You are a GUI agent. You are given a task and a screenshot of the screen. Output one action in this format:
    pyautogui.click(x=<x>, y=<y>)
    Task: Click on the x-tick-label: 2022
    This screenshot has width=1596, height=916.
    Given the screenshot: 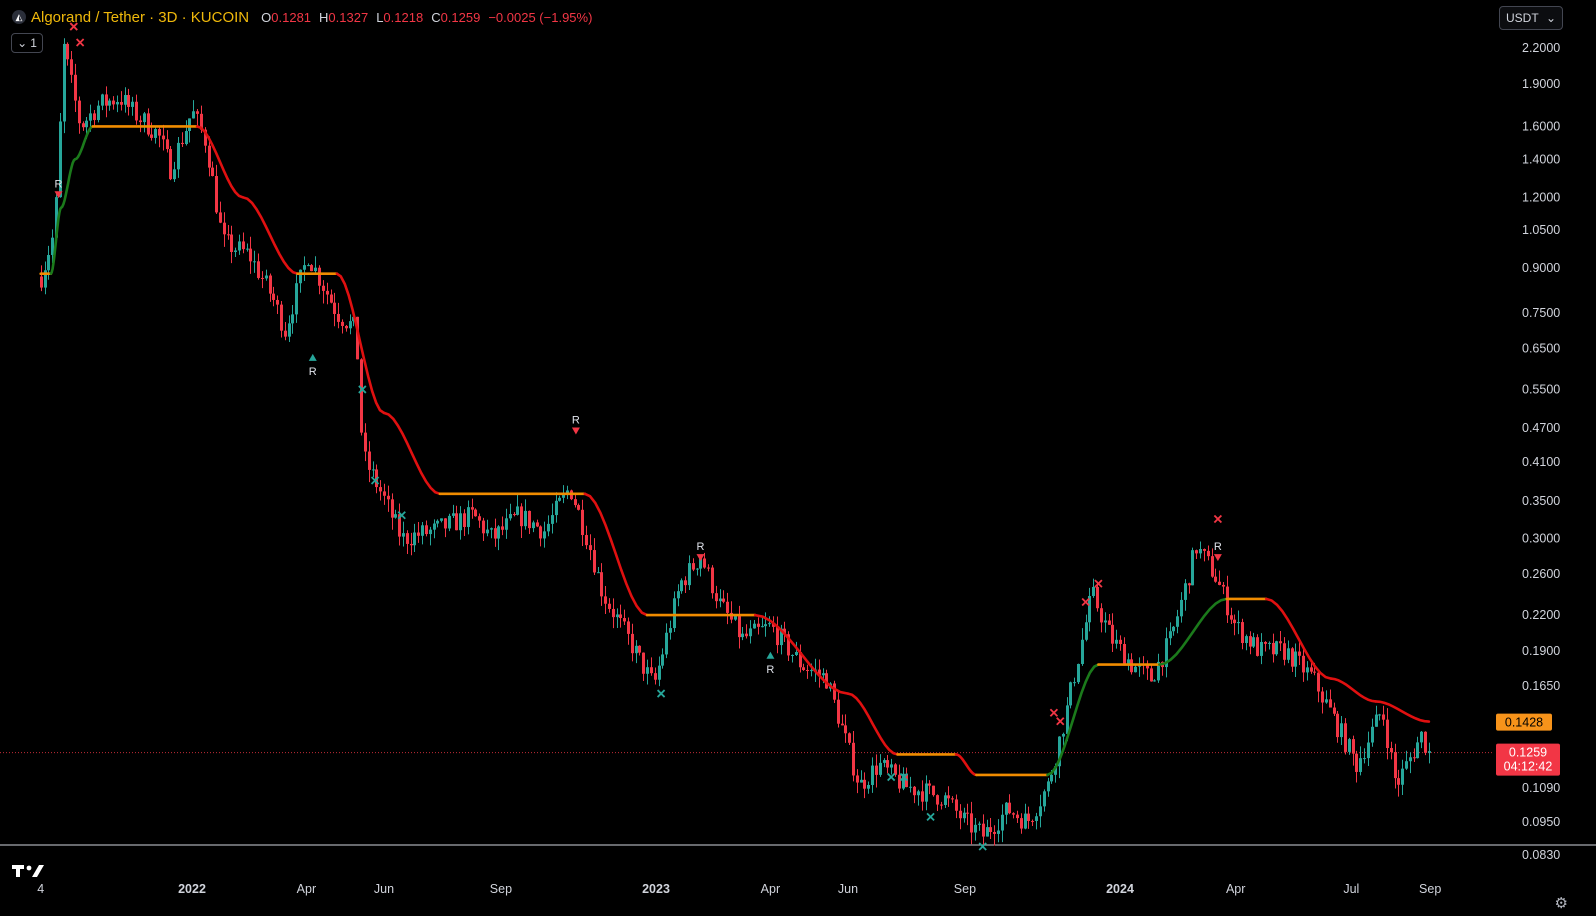 What is the action you would take?
    pyautogui.click(x=192, y=889)
    